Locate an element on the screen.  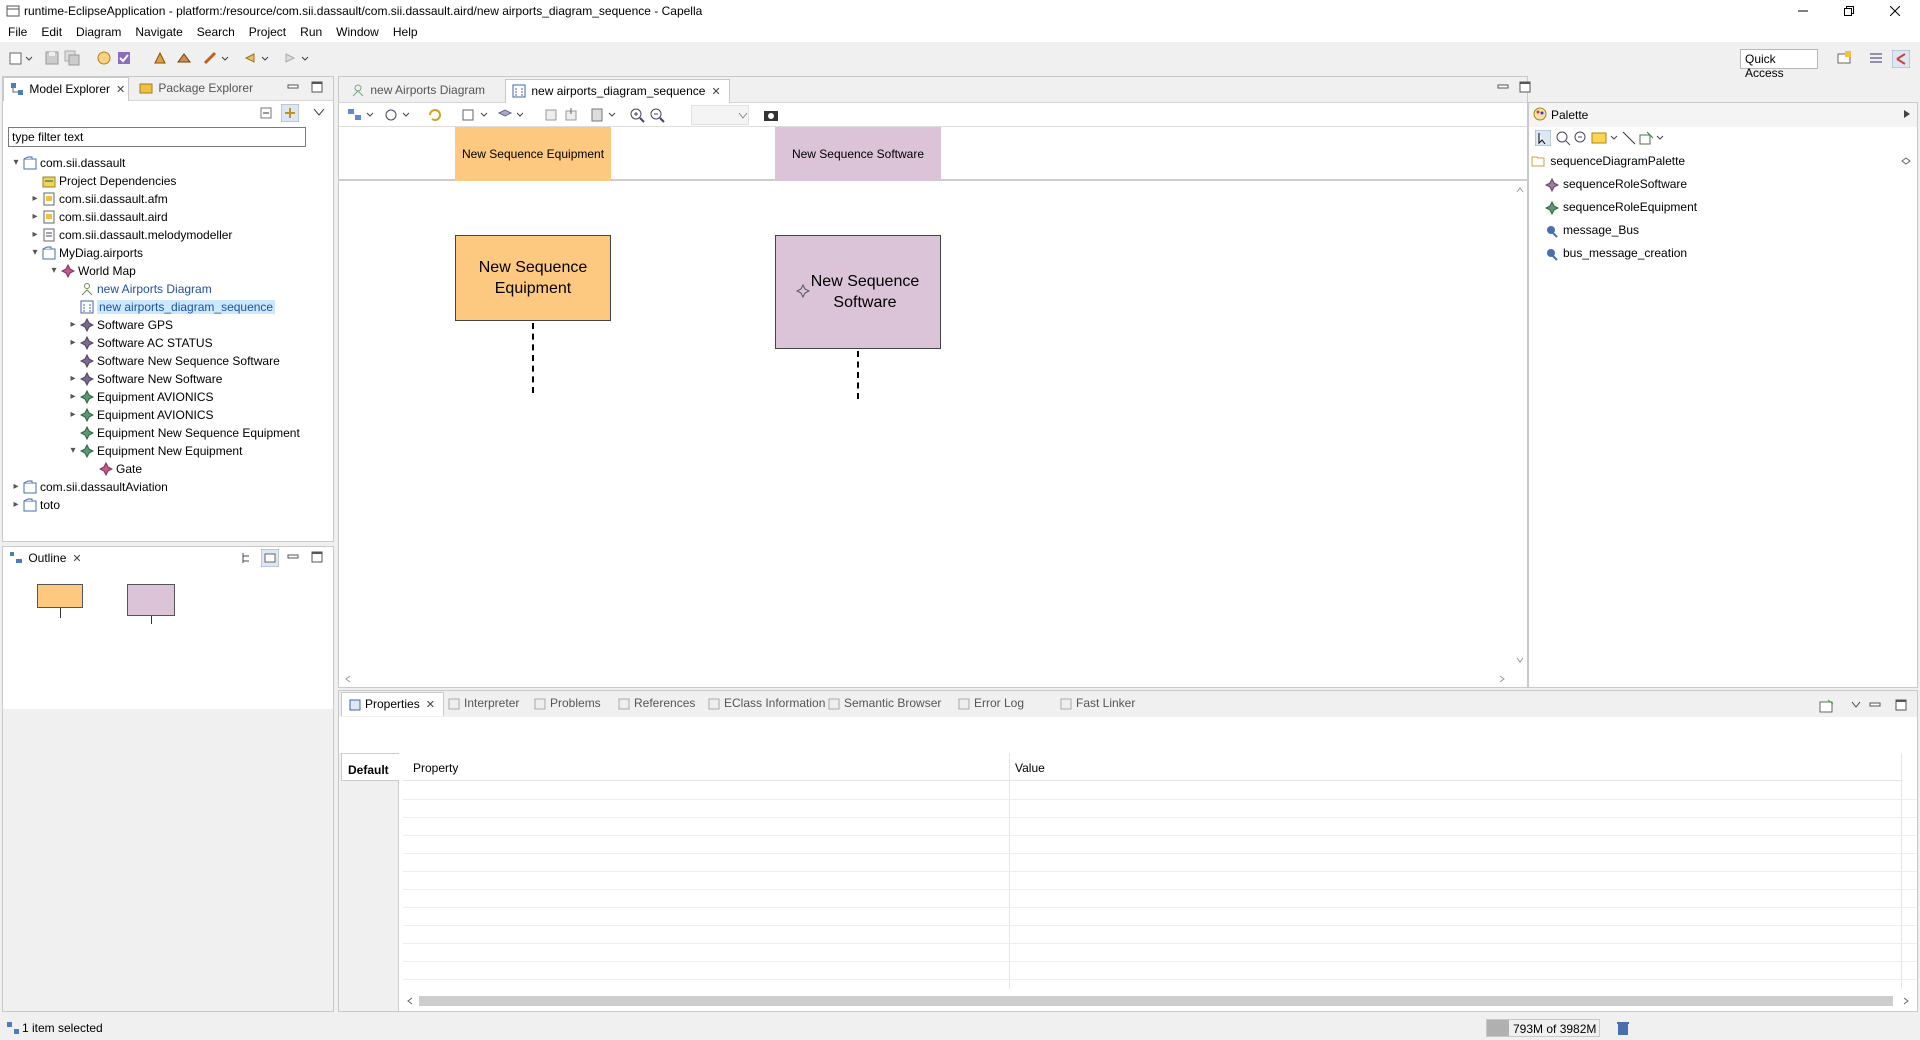
run-icon is located at coordinates (217, 58).